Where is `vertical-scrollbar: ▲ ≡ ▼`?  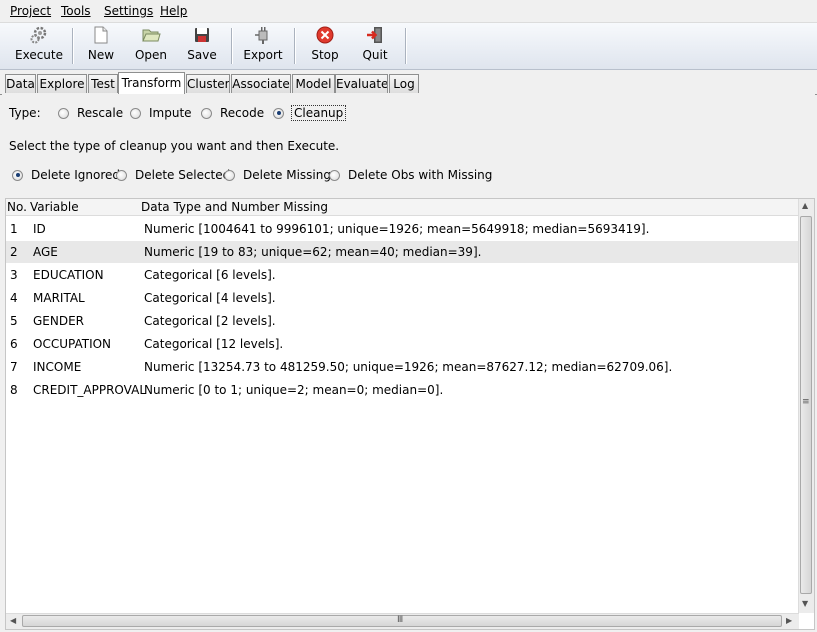
vertical-scrollbar: ▲ ≡ ▼ is located at coordinates (806, 406).